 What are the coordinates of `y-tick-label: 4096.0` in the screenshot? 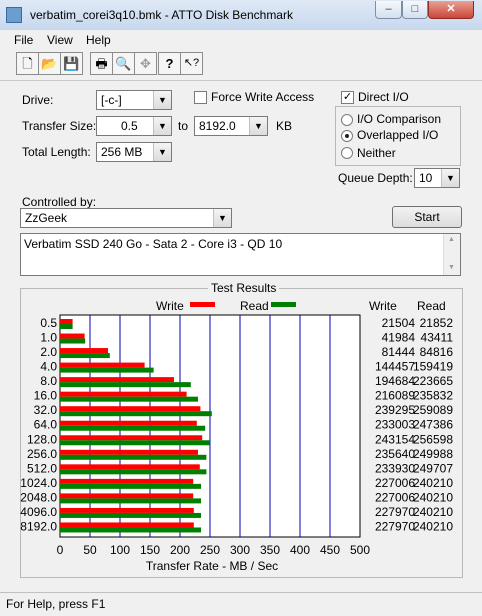 It's located at (38, 512).